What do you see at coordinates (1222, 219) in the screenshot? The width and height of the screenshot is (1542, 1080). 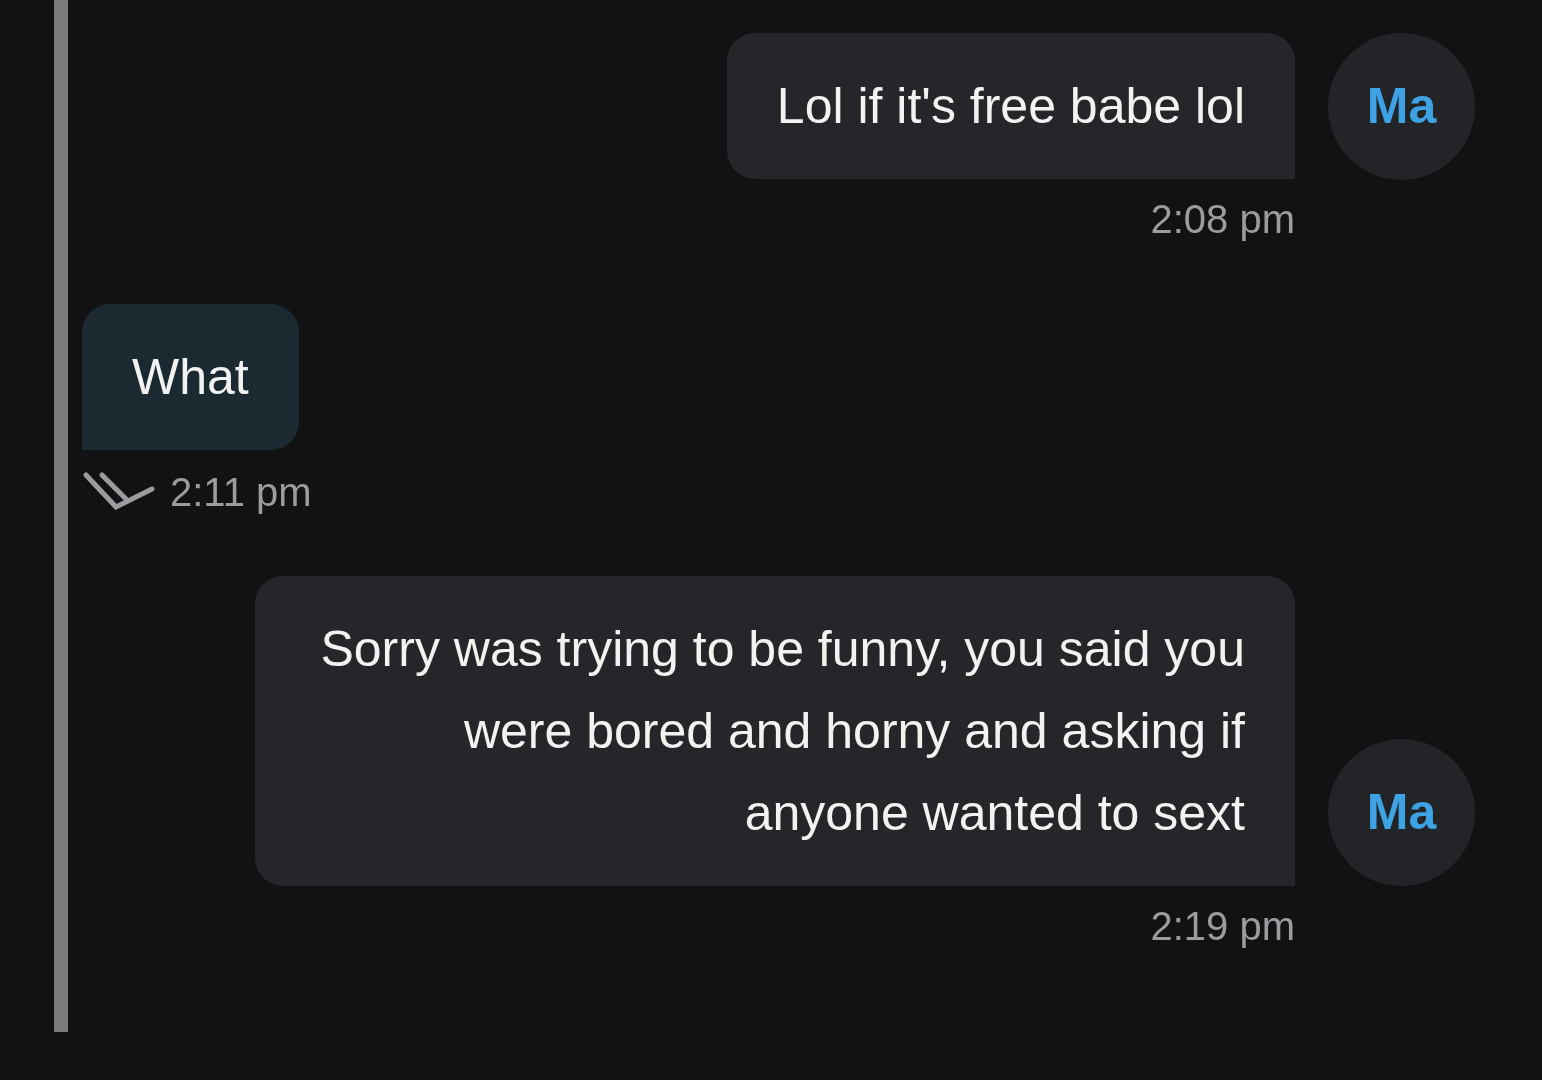 I see `message-time: 2:08 pm` at bounding box center [1222, 219].